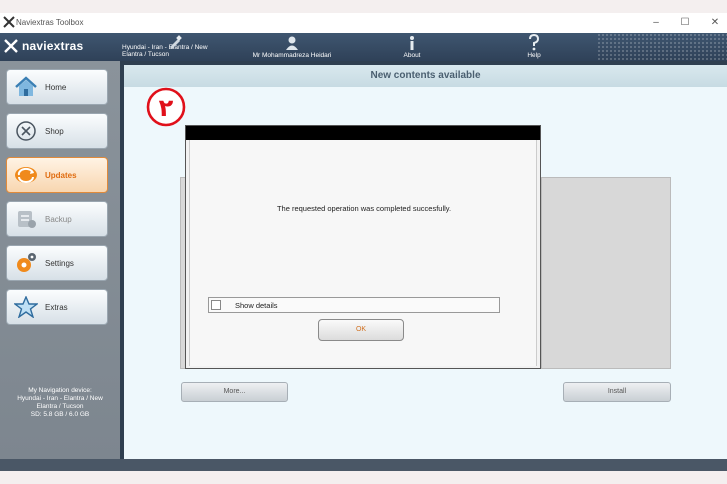 The width and height of the screenshot is (727, 484). Describe the element at coordinates (53, 46) in the screenshot. I see `logo-text: naviextras` at that location.